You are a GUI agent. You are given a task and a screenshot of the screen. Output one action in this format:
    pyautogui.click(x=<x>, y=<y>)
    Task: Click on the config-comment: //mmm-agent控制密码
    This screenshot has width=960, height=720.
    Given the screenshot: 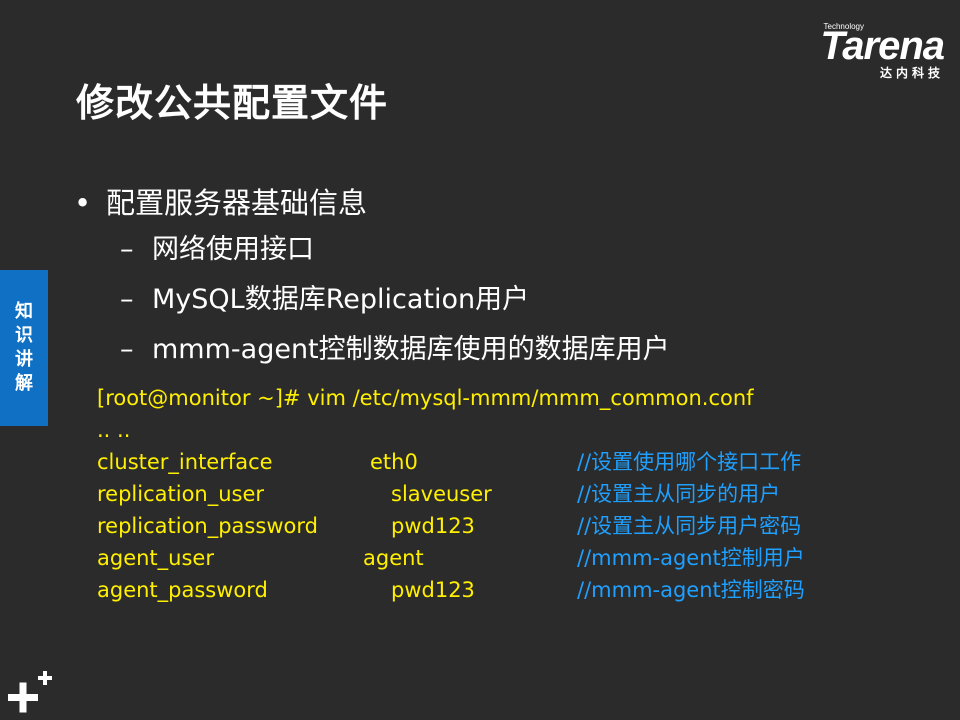 What is the action you would take?
    pyautogui.click(x=691, y=590)
    